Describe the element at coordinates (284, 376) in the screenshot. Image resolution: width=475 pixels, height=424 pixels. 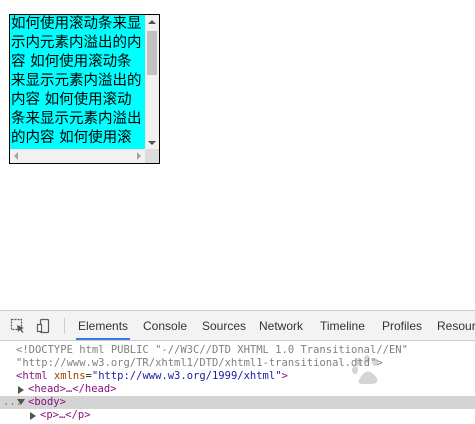
I see `html-close-bracket: >` at that location.